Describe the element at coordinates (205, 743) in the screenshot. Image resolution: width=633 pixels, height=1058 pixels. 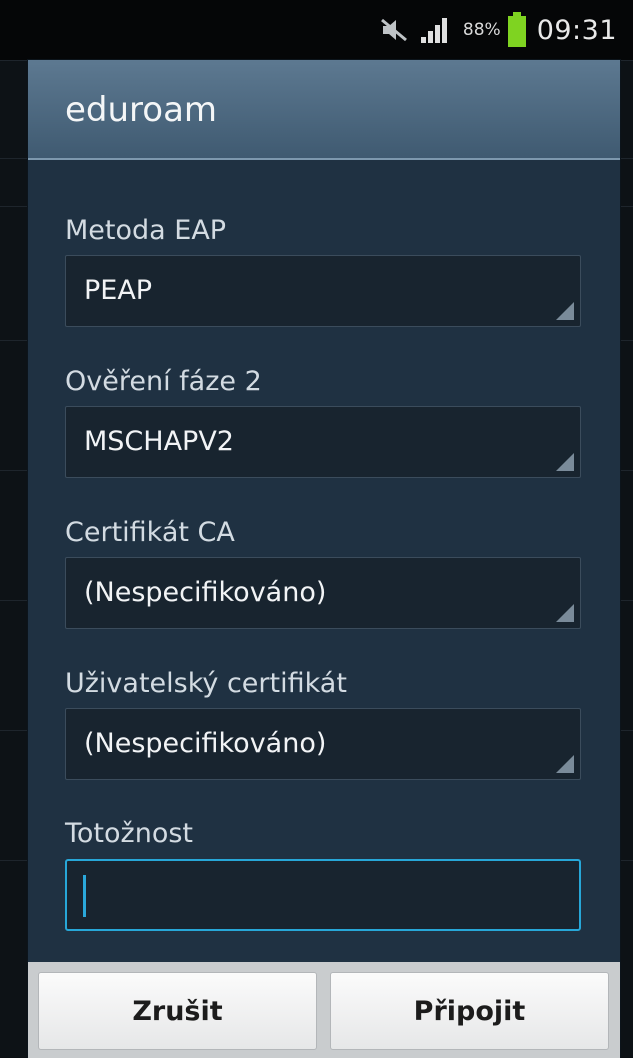
I see `user-certificate-value: (Nespecifikováno)` at that location.